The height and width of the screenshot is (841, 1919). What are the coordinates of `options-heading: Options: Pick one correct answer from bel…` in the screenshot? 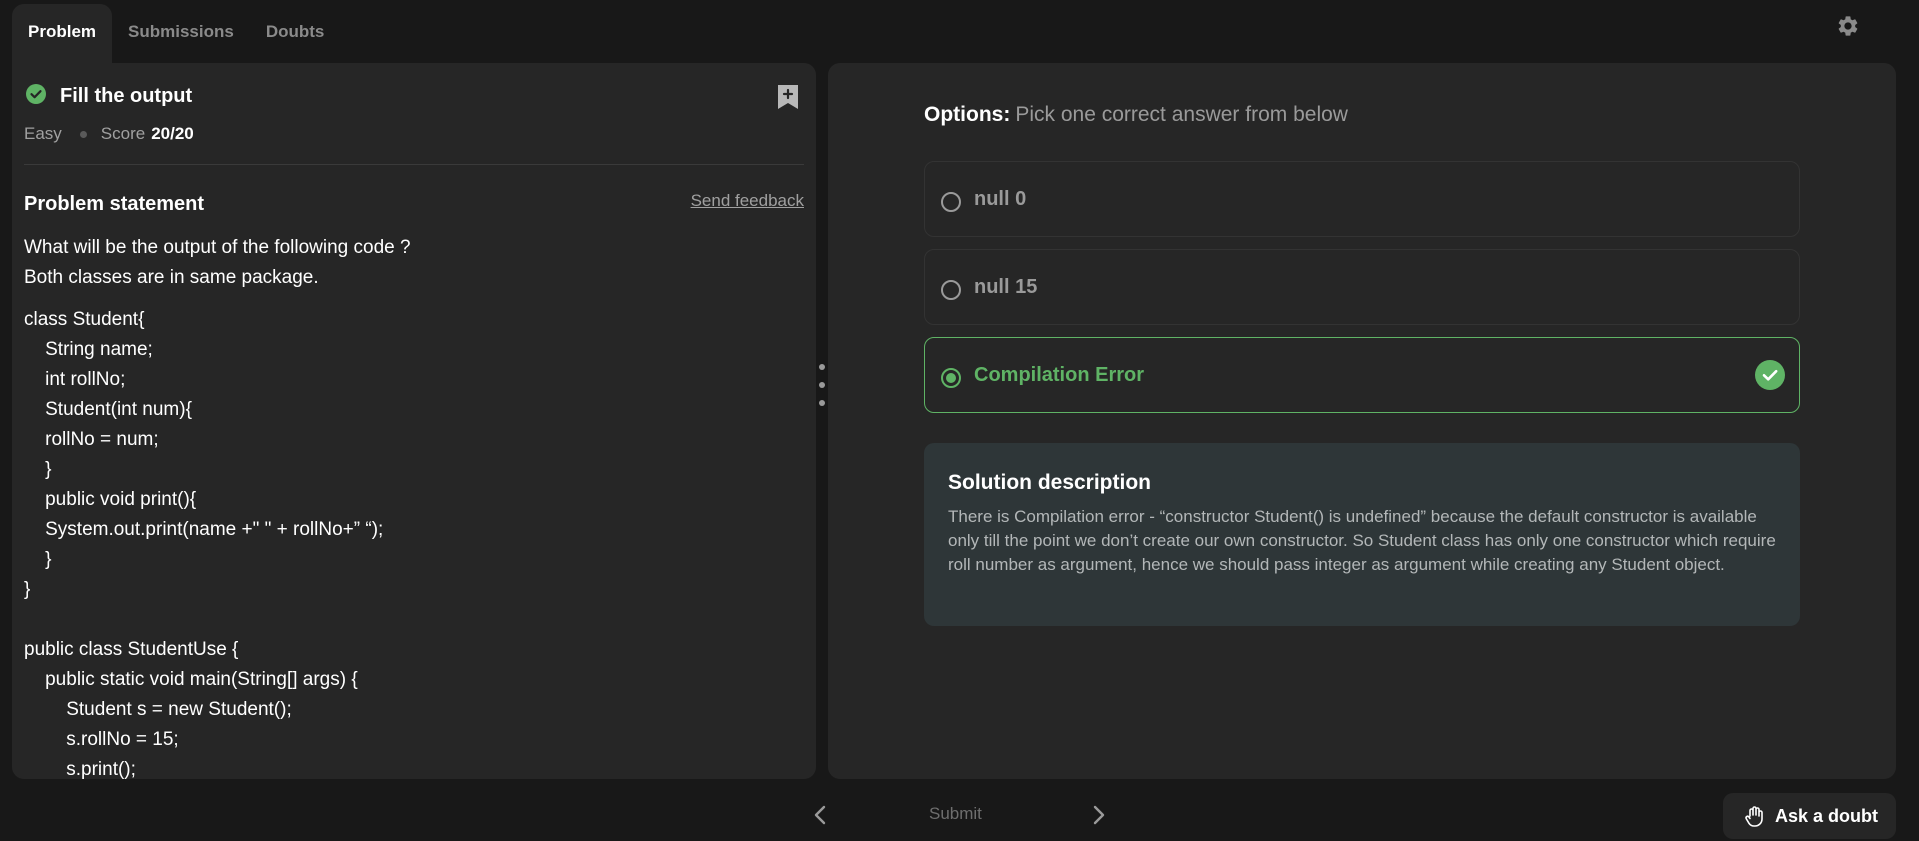 It's located at (1136, 115).